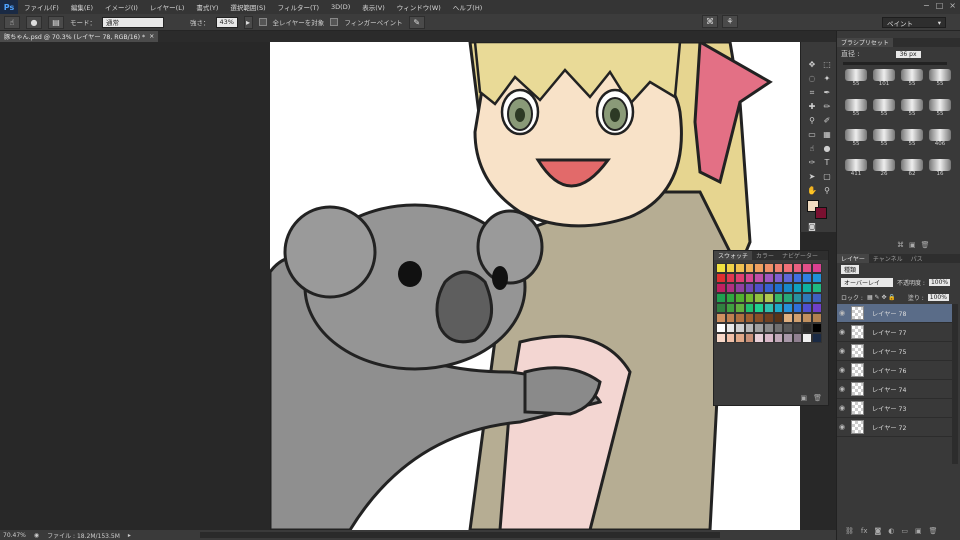 Image resolution: width=960 pixels, height=540 pixels. I want to click on menu-view: 表示(V), so click(373, 7).